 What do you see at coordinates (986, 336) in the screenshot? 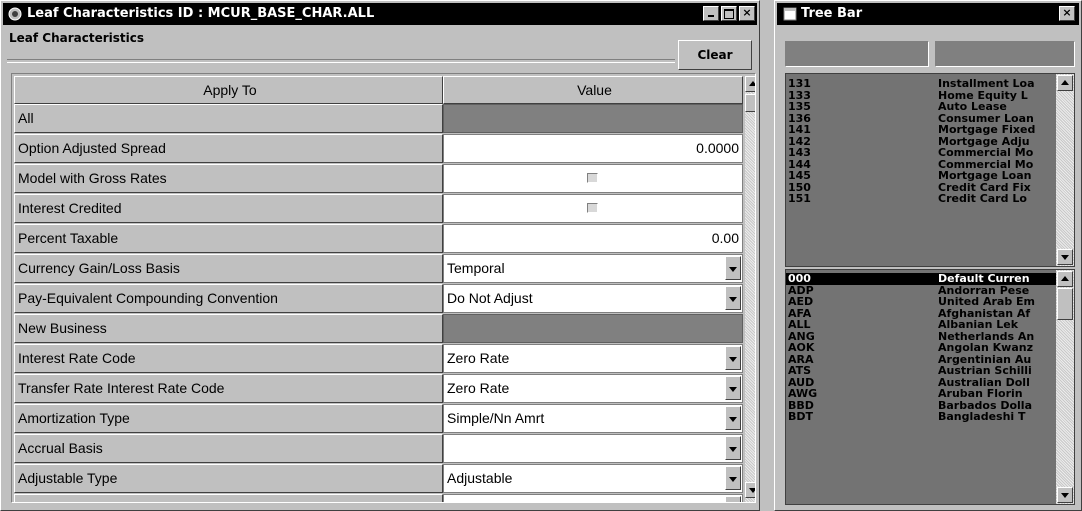
I see `item-description: Netherlands An` at bounding box center [986, 336].